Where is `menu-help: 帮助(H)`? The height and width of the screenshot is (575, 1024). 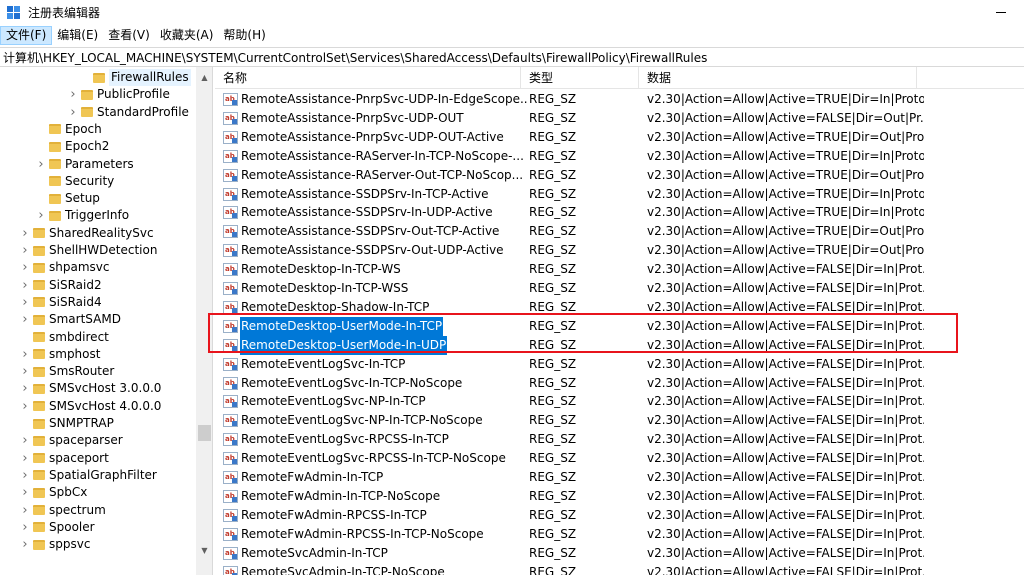
menu-help: 帮助(H) is located at coordinates (244, 35).